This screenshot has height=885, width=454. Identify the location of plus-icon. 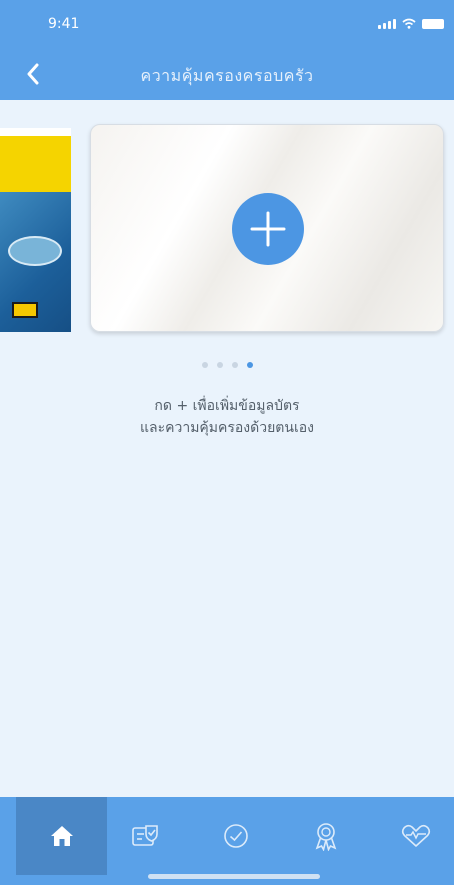
(268, 229).